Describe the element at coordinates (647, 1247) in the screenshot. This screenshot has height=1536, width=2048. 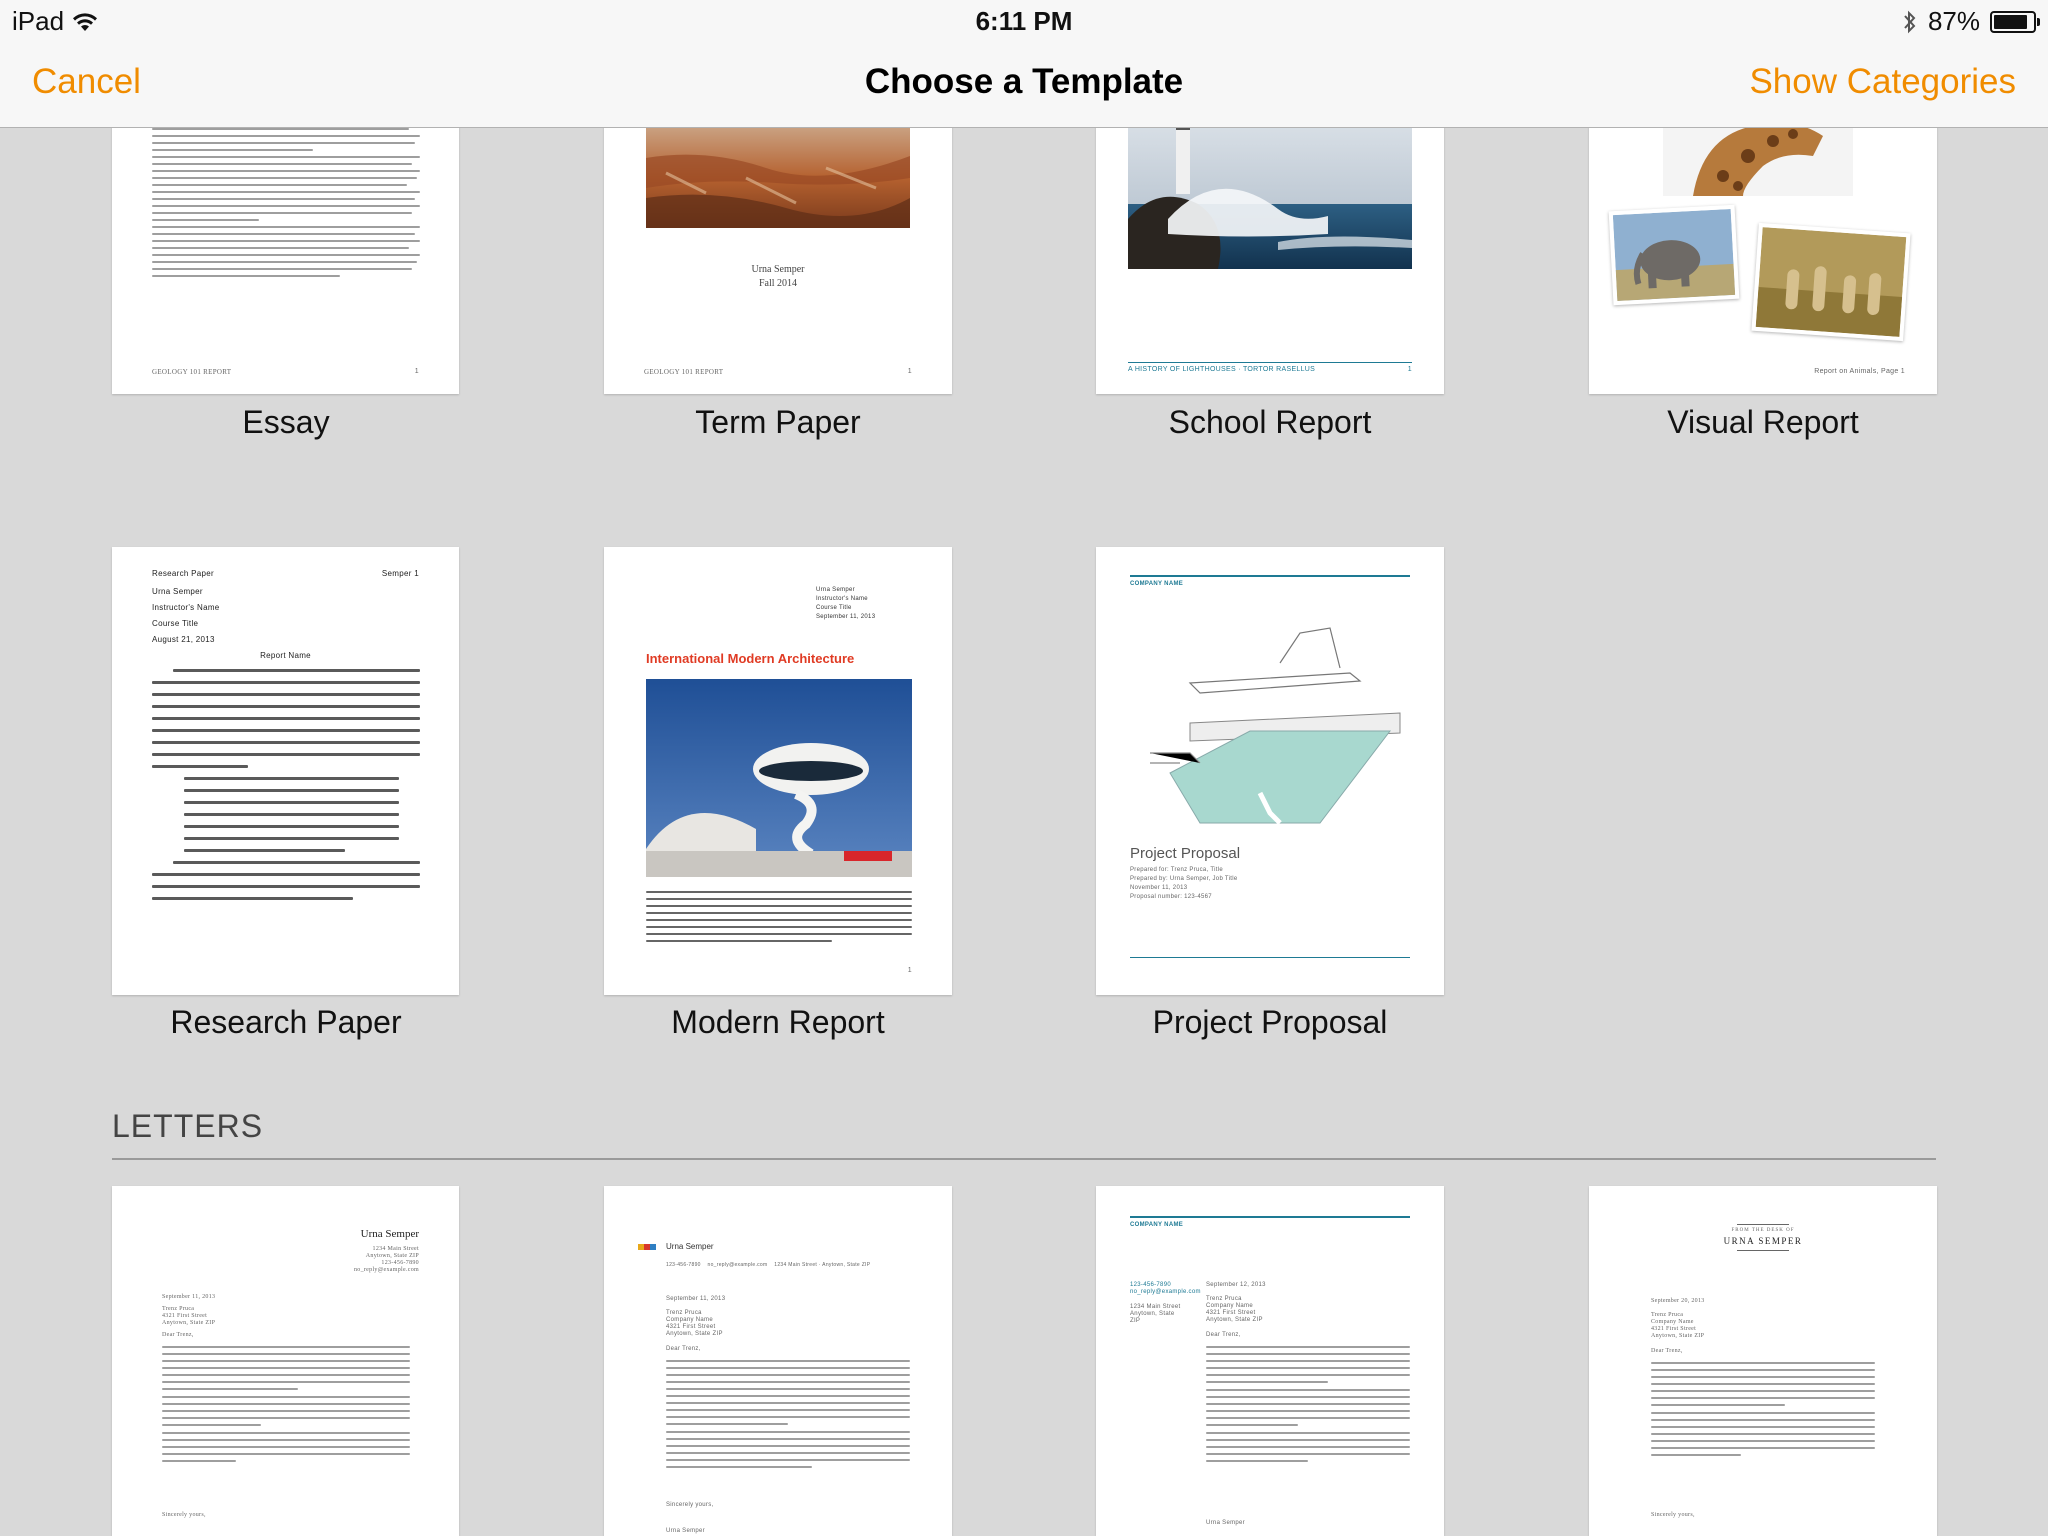
I see `color-bar-logo` at that location.